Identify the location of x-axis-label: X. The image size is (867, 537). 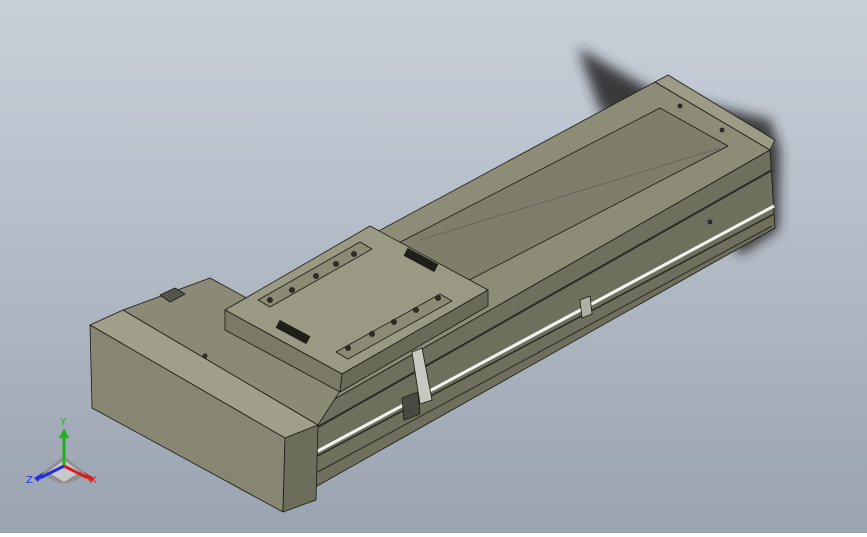
(93, 480).